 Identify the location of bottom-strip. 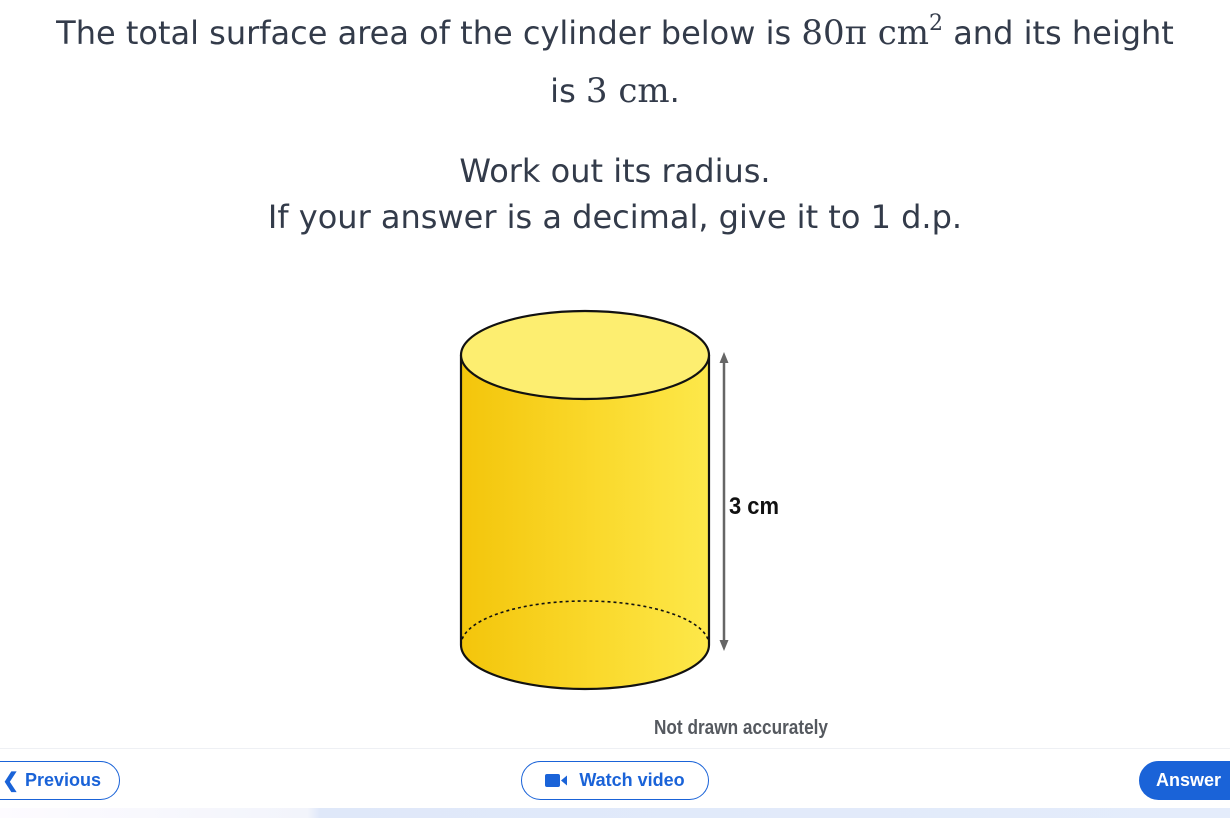
(615, 813).